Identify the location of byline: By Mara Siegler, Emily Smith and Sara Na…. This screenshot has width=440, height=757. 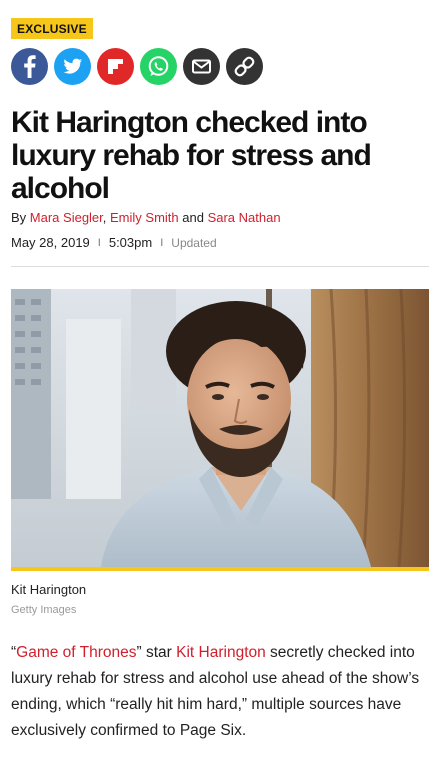
(146, 217).